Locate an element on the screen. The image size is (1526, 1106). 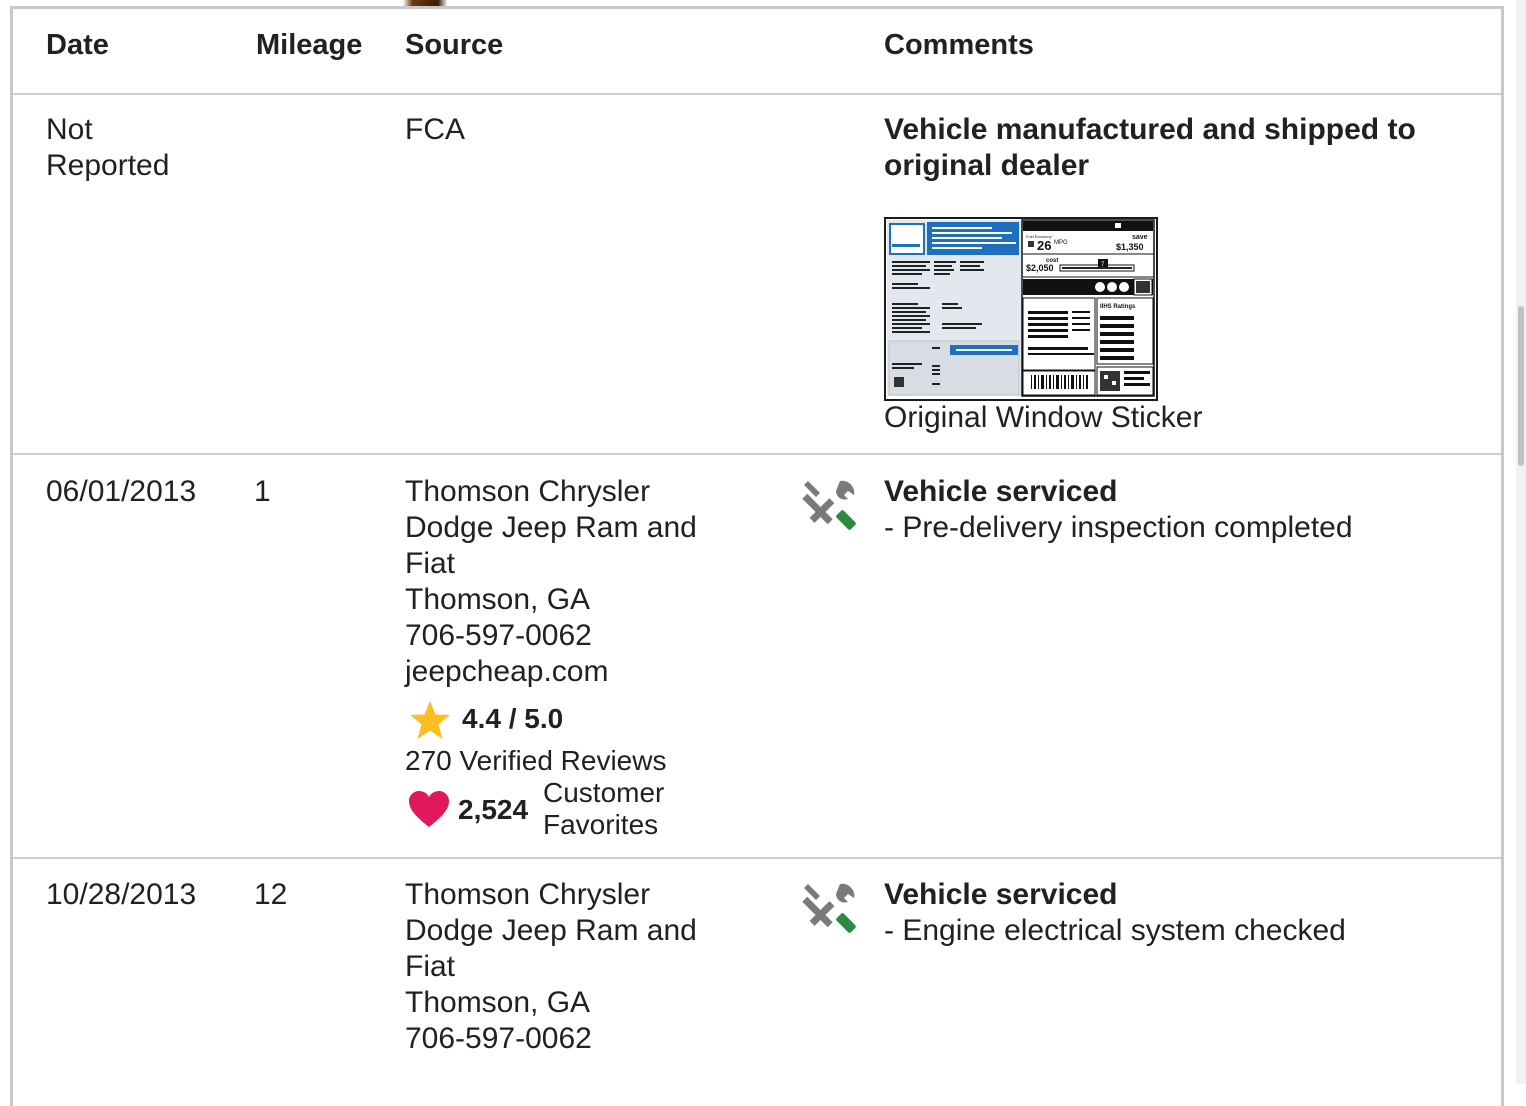
source-website-link: jeepcheap.com is located at coordinates (506, 672).